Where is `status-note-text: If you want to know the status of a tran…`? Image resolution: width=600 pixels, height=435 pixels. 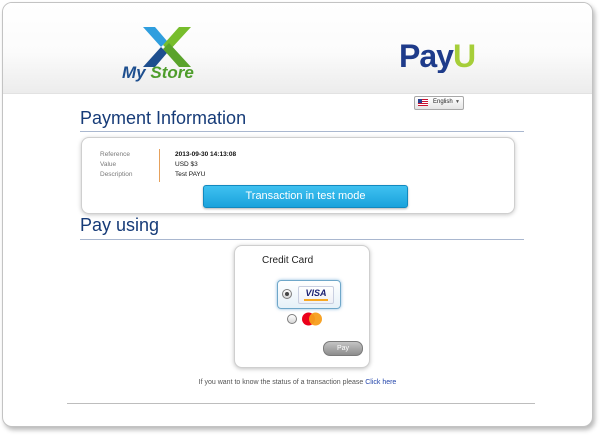
status-note-text: If you want to know the status of a tran… is located at coordinates (282, 382).